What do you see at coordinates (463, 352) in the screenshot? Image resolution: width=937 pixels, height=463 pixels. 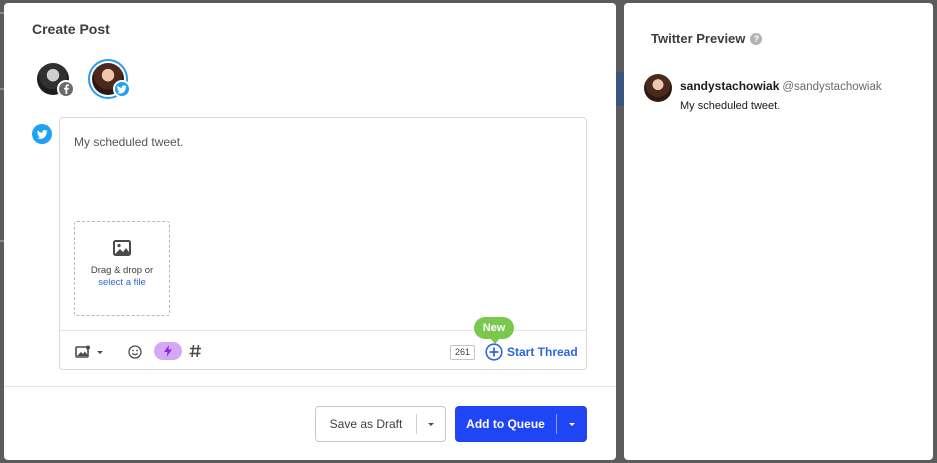 I see `character-count: 261` at bounding box center [463, 352].